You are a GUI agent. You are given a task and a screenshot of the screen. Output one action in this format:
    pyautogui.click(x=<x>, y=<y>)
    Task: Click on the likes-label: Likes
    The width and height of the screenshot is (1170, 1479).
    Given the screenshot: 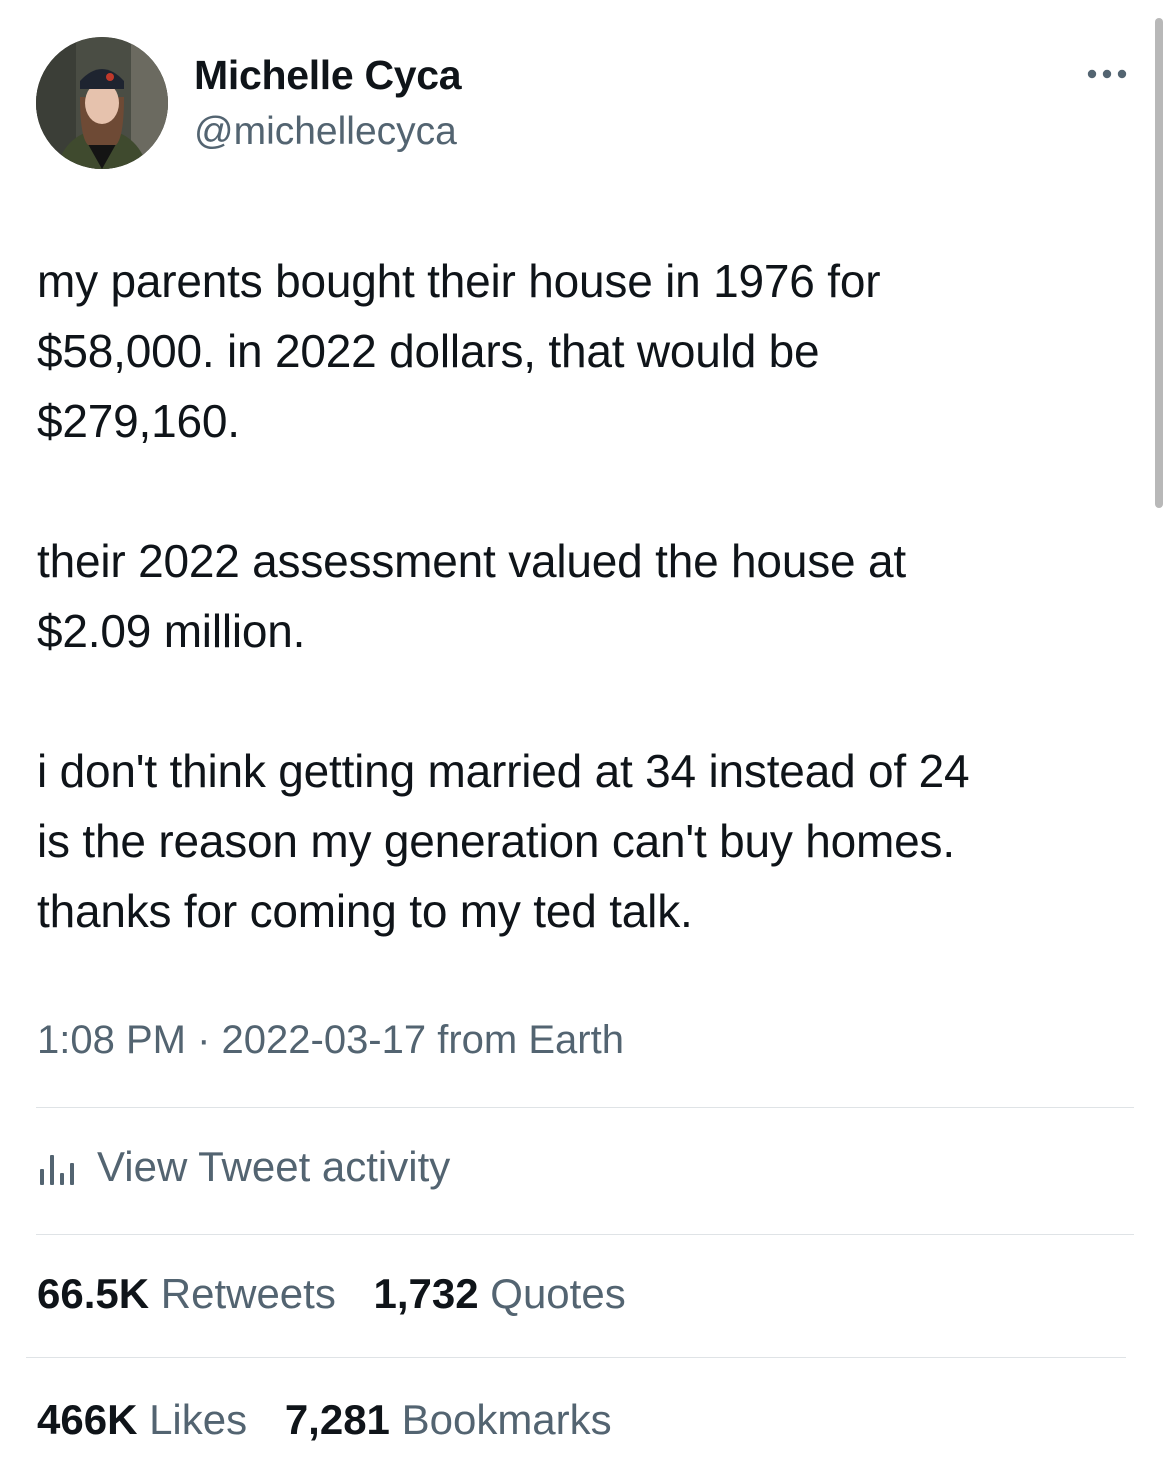 What is the action you would take?
    pyautogui.click(x=198, y=1419)
    